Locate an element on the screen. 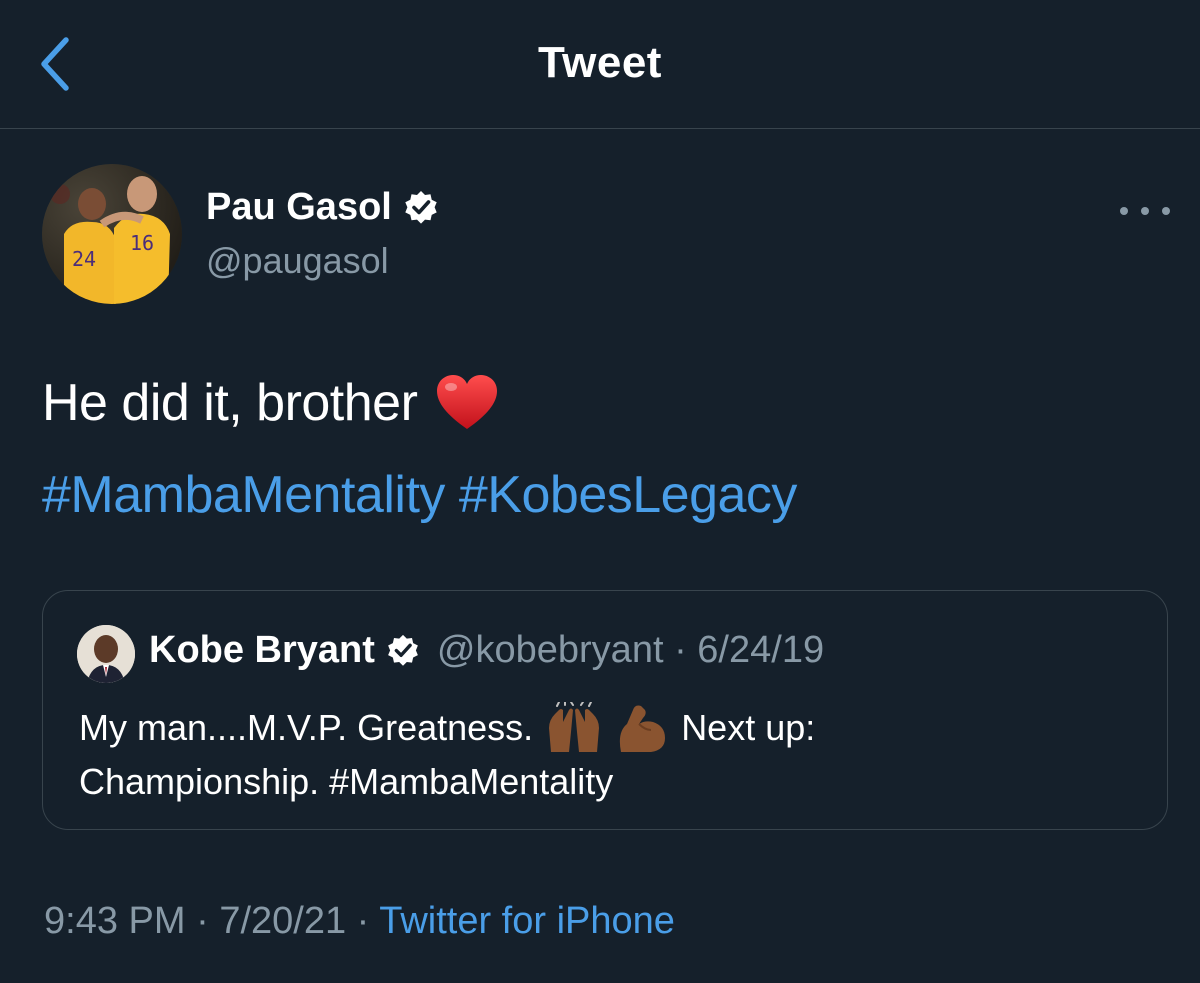 The width and height of the screenshot is (1200, 983). quoted-text-line2: Championship. #MambaMentality is located at coordinates (346, 781).